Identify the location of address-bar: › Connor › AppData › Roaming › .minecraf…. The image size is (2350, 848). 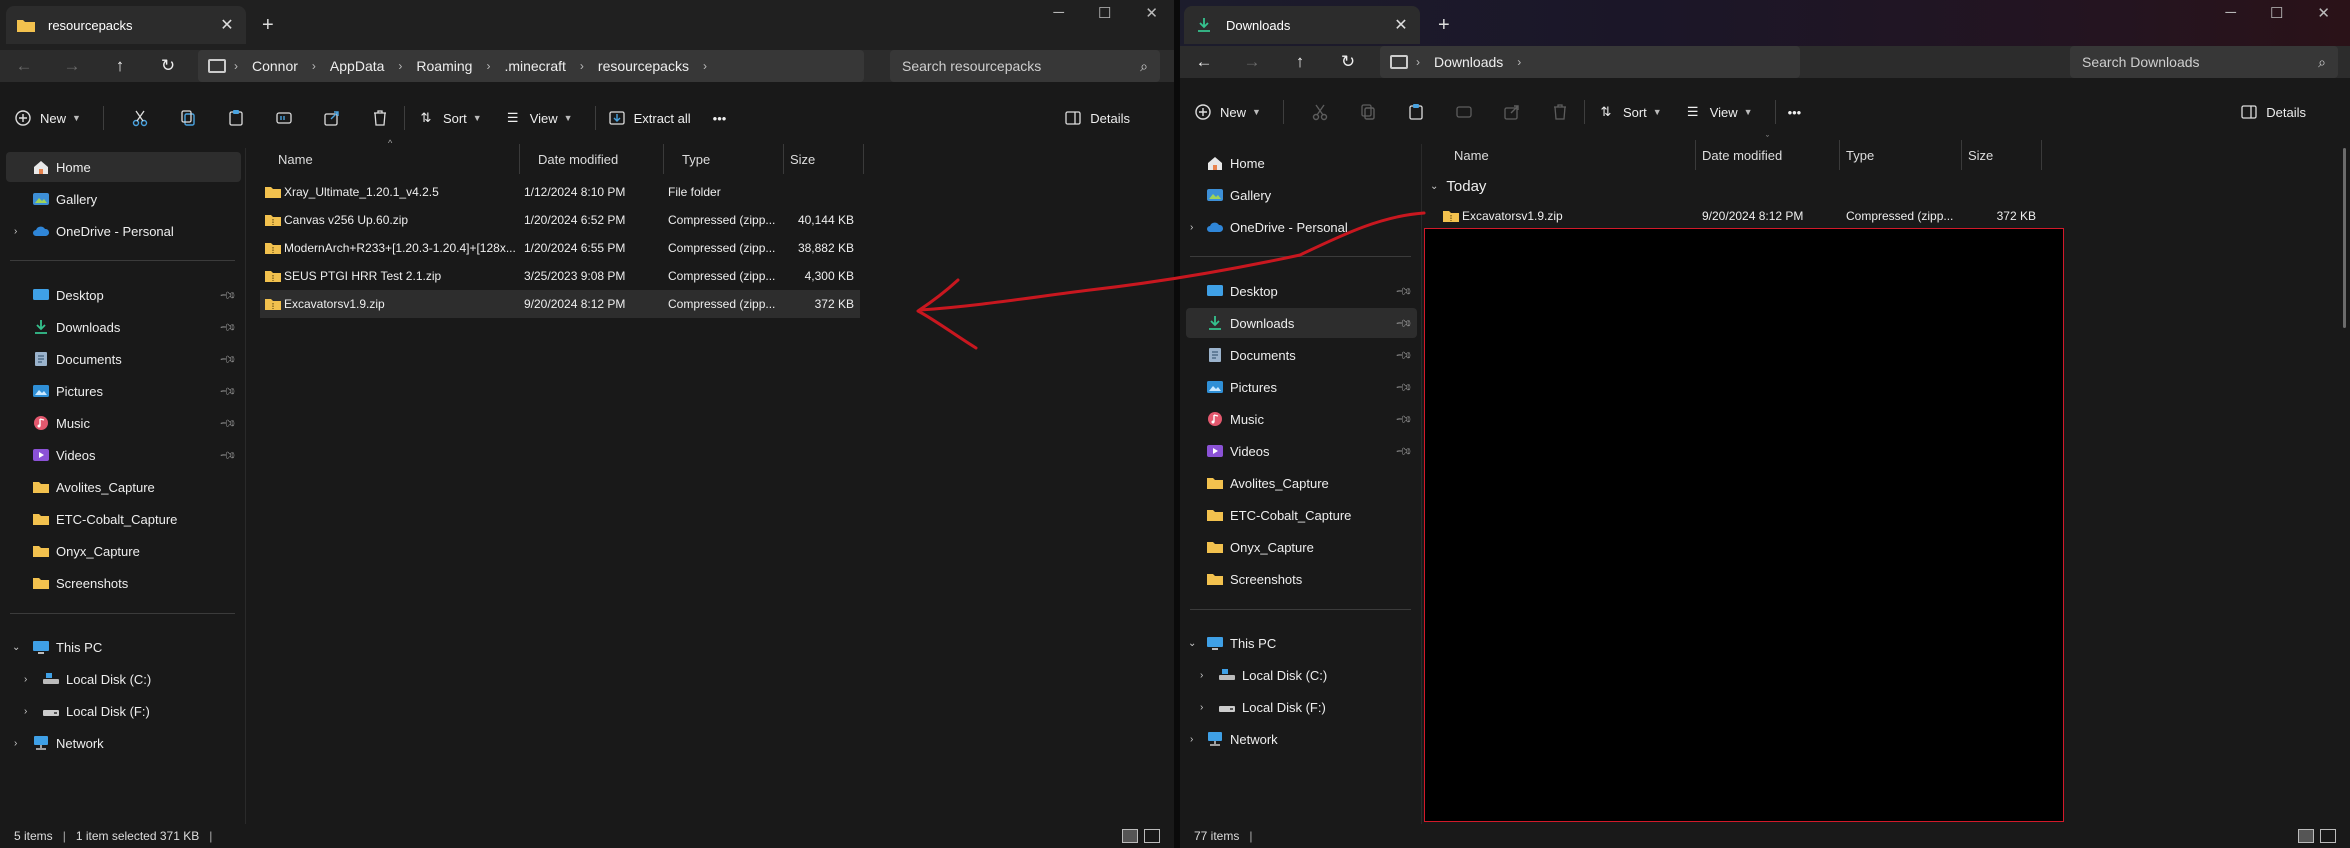
(531, 66).